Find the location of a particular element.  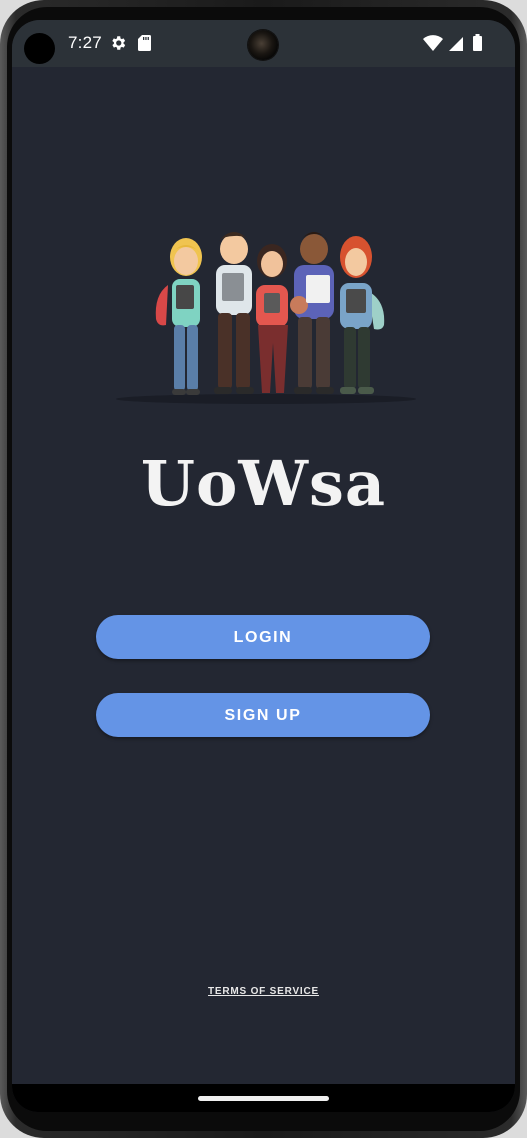

terms-container: TERMS OF SERVICE is located at coordinates (263, 990).